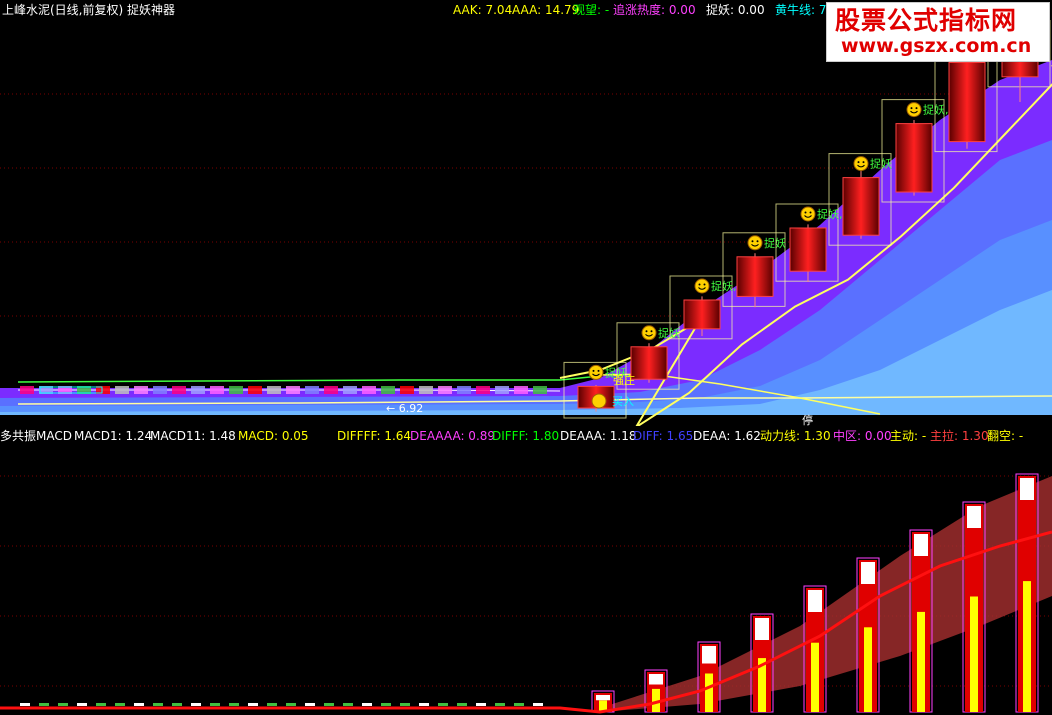  What do you see at coordinates (830, 214) in the screenshot?
I see `zhuoyao-label-4: 捉妖,` at bounding box center [830, 214].